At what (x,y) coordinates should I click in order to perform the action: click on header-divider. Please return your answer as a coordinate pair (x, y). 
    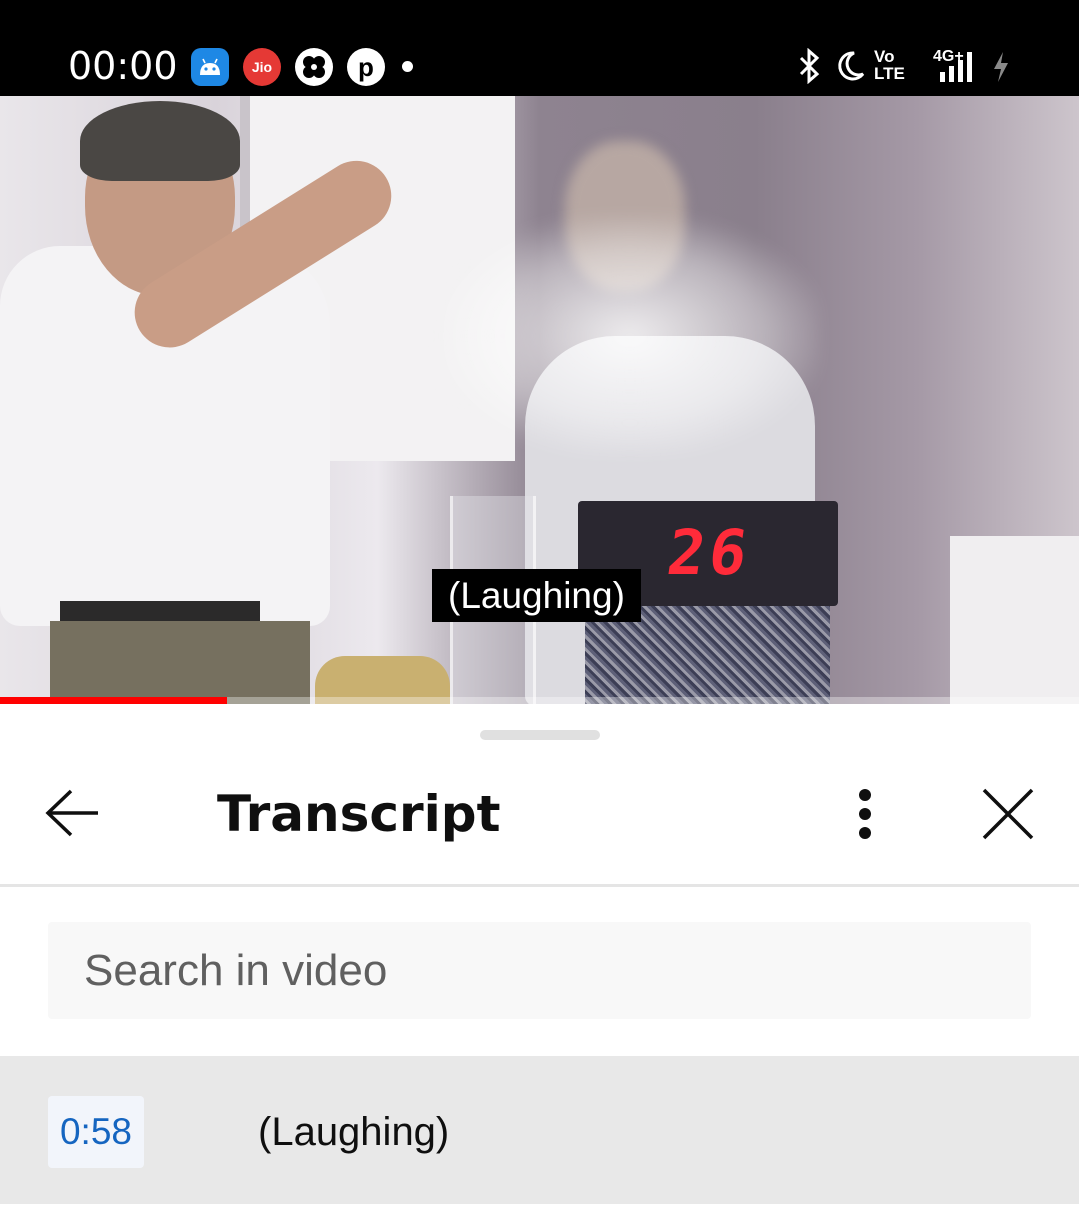
    Looking at the image, I should click on (539, 885).